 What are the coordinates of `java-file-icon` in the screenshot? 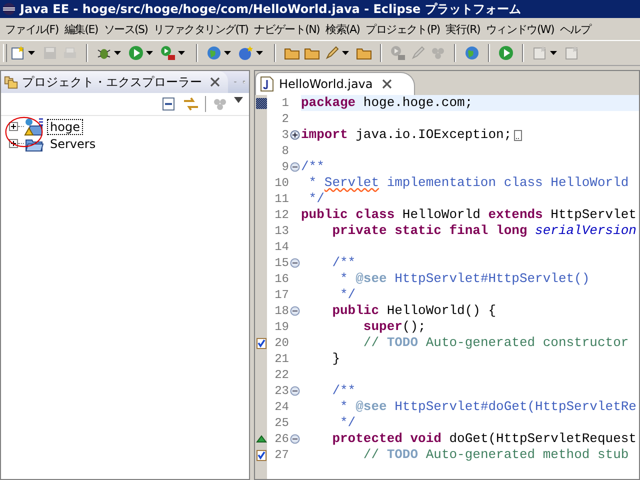 It's located at (267, 84).